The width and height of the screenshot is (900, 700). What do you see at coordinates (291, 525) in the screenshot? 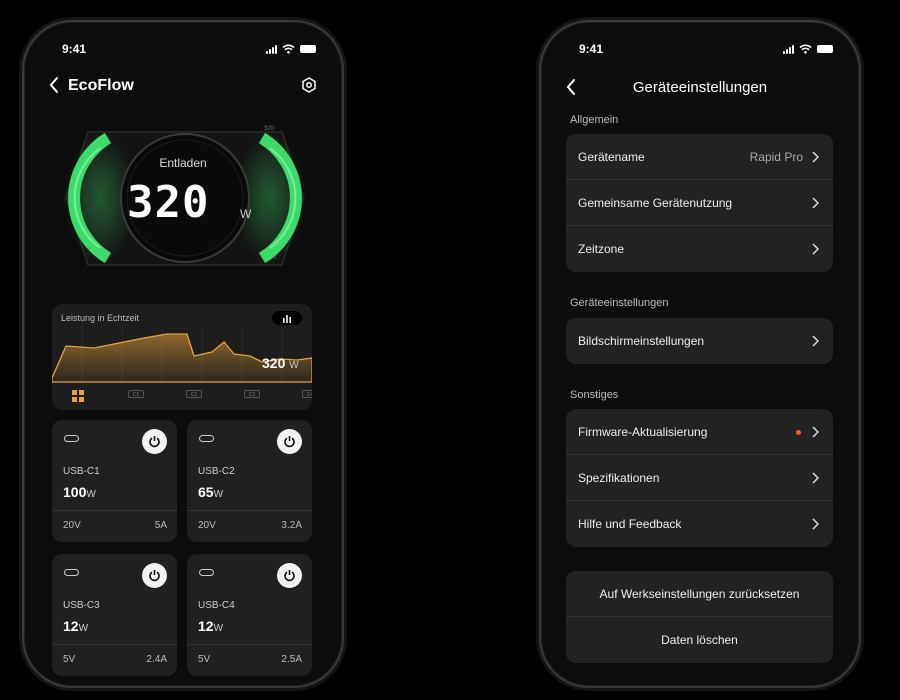
I see `port-current: 3.2A` at bounding box center [291, 525].